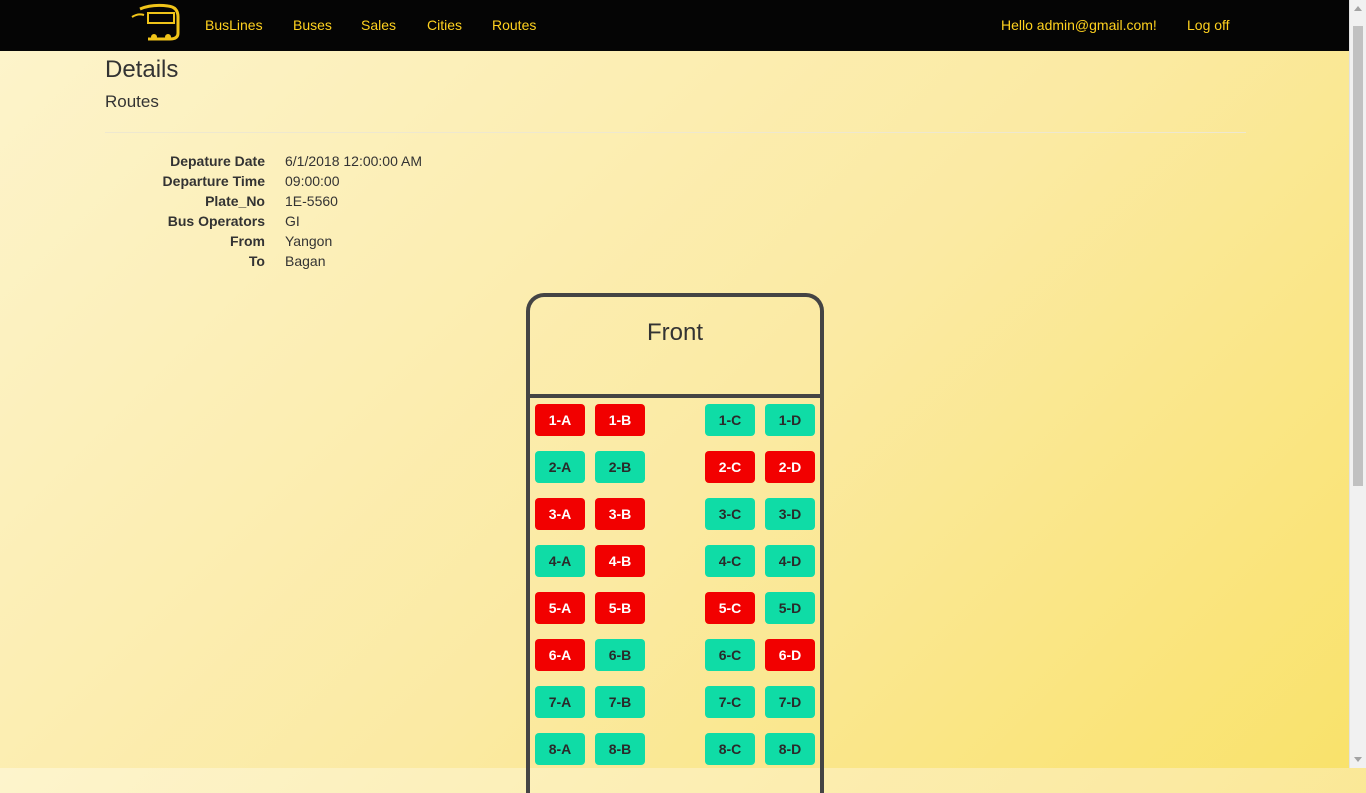  I want to click on seat-7-b-button: 7-B, so click(620, 702).